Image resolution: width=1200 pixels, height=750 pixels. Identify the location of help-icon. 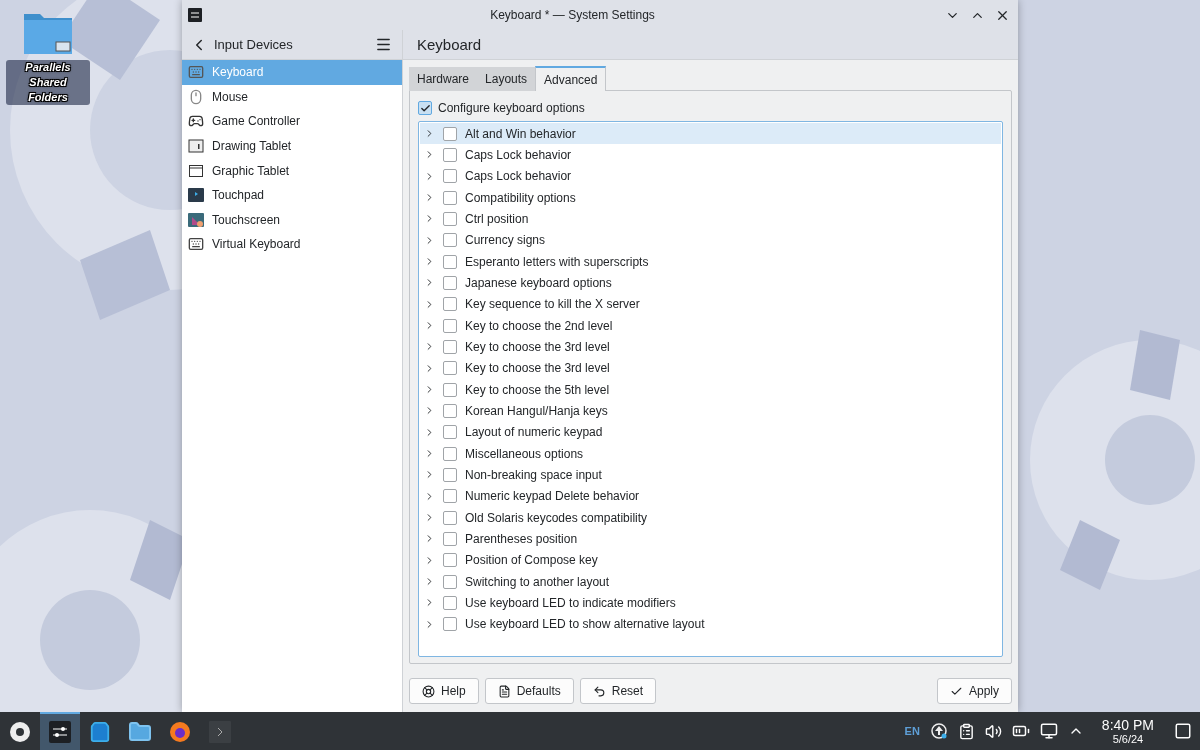
(428, 691).